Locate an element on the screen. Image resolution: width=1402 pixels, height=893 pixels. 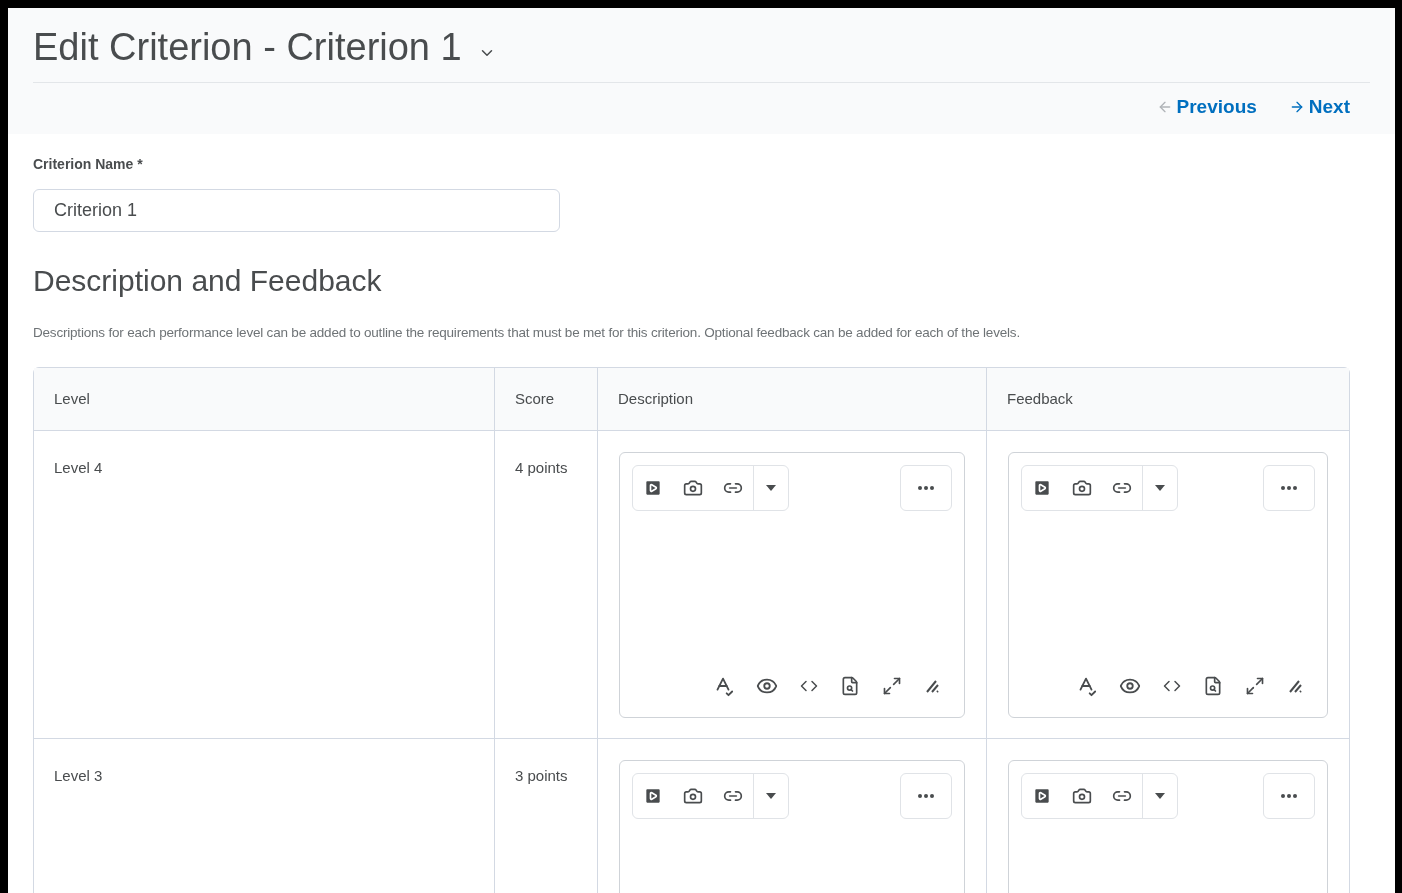
column-header: Score is located at coordinates (535, 398).